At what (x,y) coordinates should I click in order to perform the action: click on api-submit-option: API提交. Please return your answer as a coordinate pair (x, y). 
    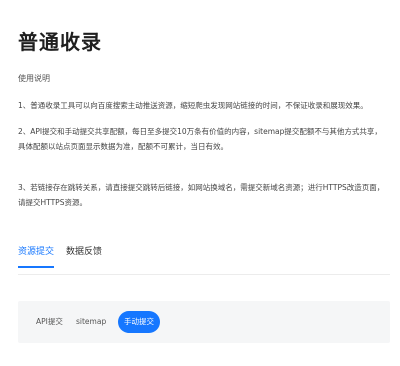
    Looking at the image, I should click on (49, 322).